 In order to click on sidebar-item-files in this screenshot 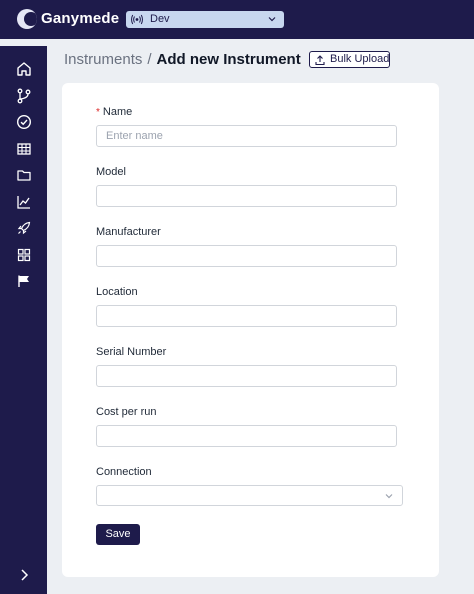, I will do `click(24, 175)`.